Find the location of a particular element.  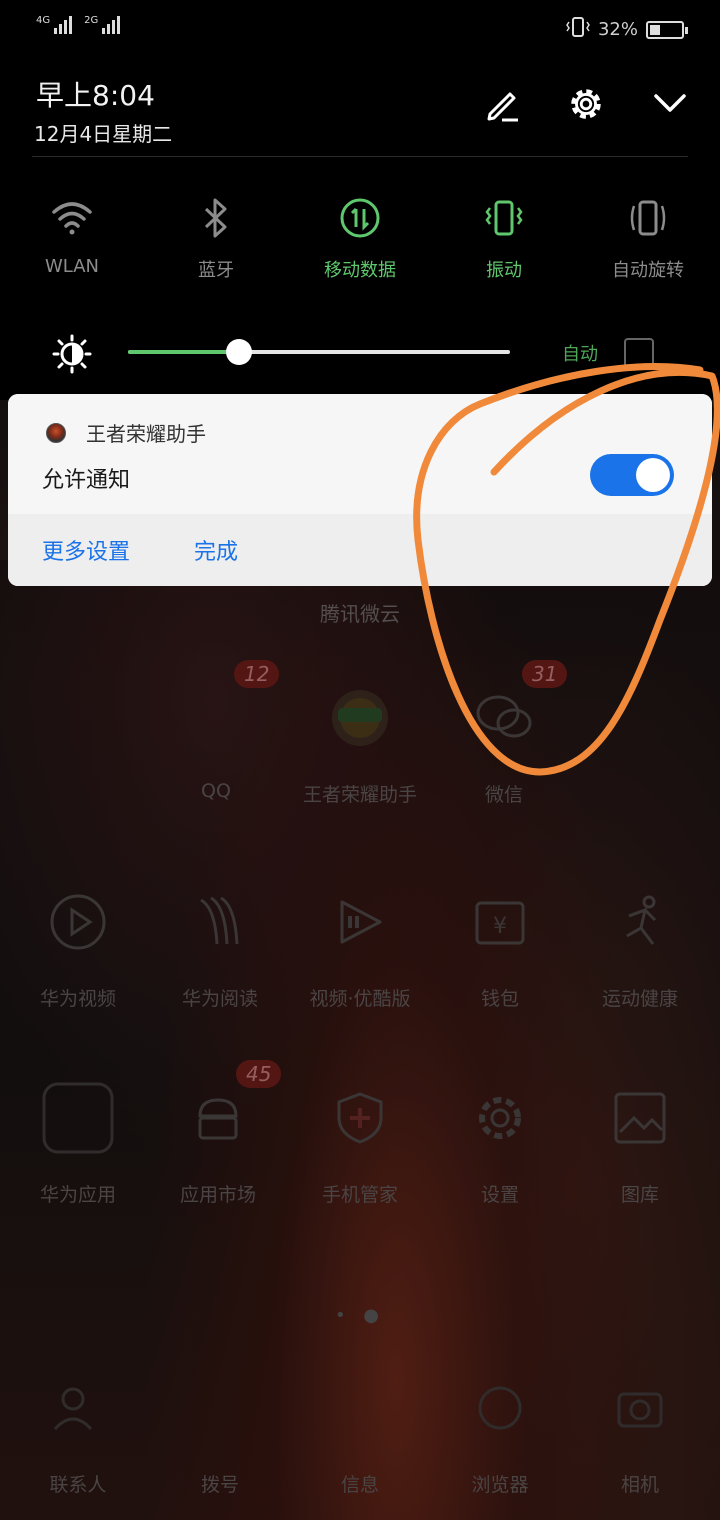

toggle-auto-rotate: 自动旋转 is located at coordinates (648, 239).